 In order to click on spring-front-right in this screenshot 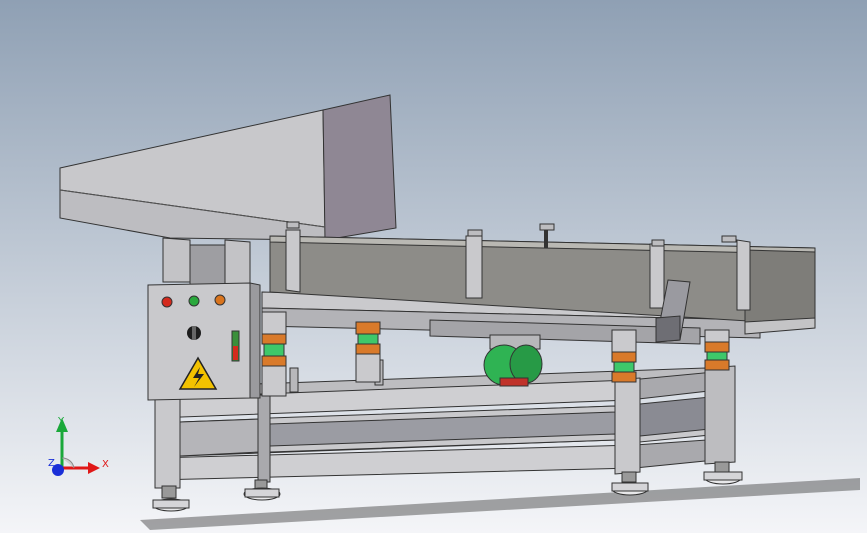, I will do `click(624, 356)`.